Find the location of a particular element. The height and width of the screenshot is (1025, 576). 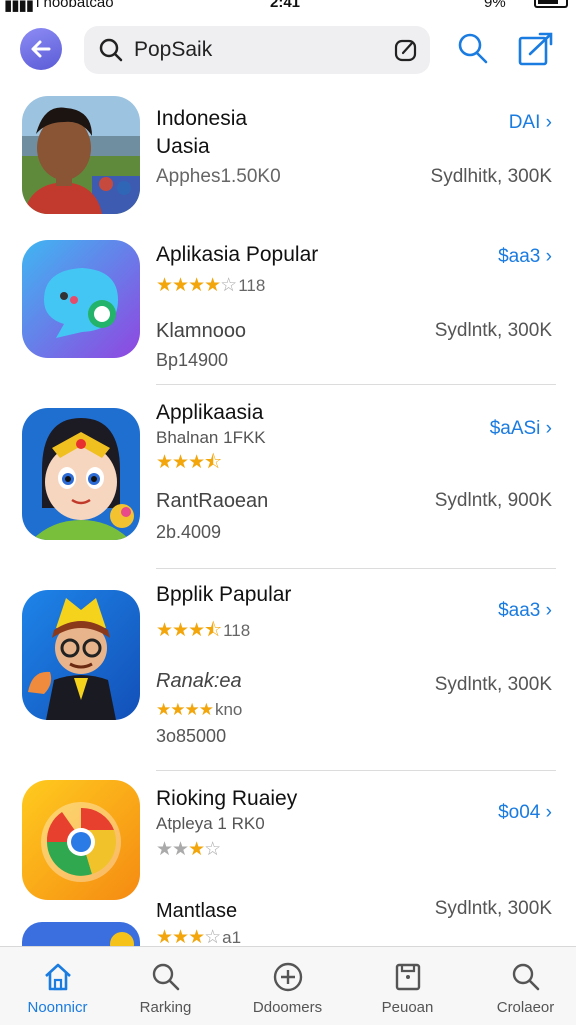

document-icon is located at coordinates (408, 977).